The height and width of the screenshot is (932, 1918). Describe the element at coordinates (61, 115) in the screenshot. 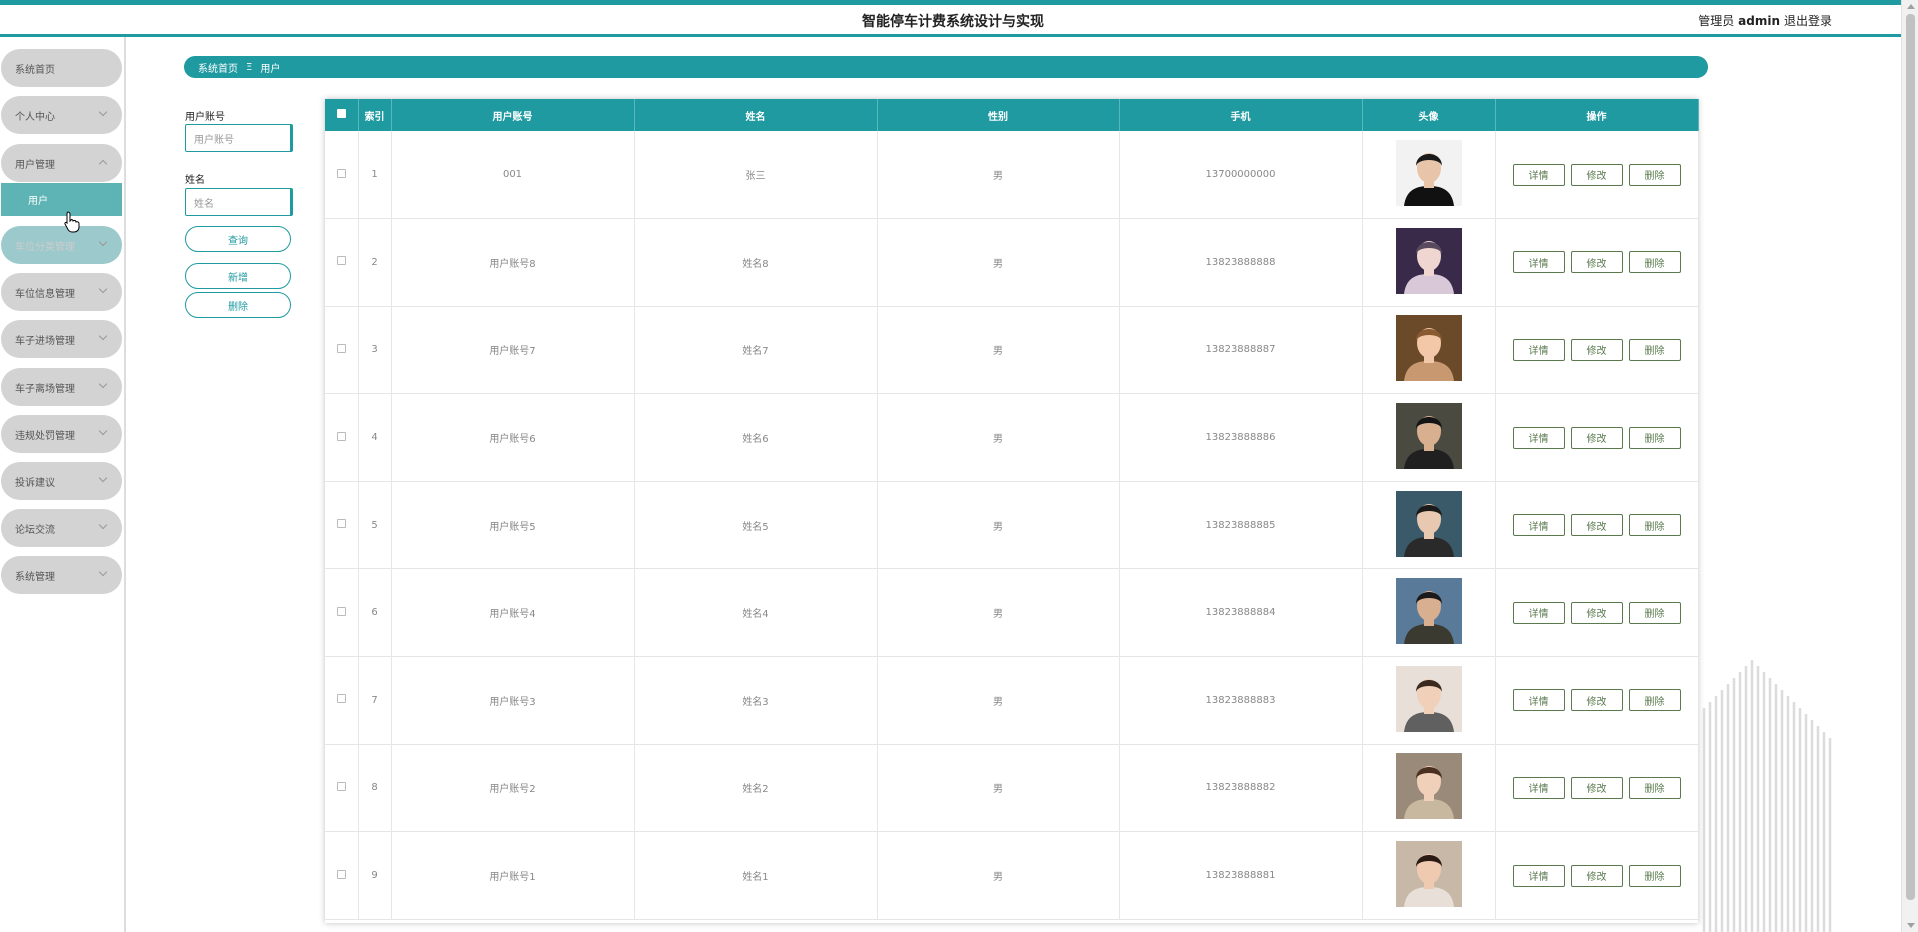

I see `sidebar-item-personal-center: 个人中心` at that location.